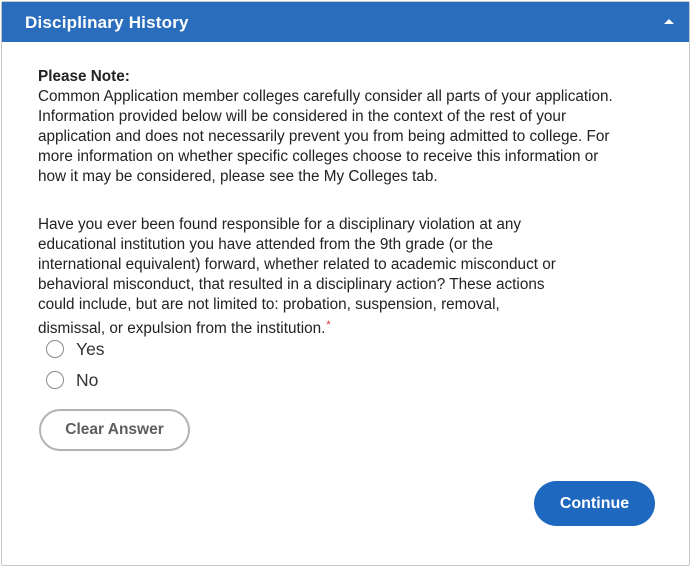 Image resolution: width=691 pixels, height=567 pixels. Describe the element at coordinates (72, 380) in the screenshot. I see `radio-no: No` at that location.